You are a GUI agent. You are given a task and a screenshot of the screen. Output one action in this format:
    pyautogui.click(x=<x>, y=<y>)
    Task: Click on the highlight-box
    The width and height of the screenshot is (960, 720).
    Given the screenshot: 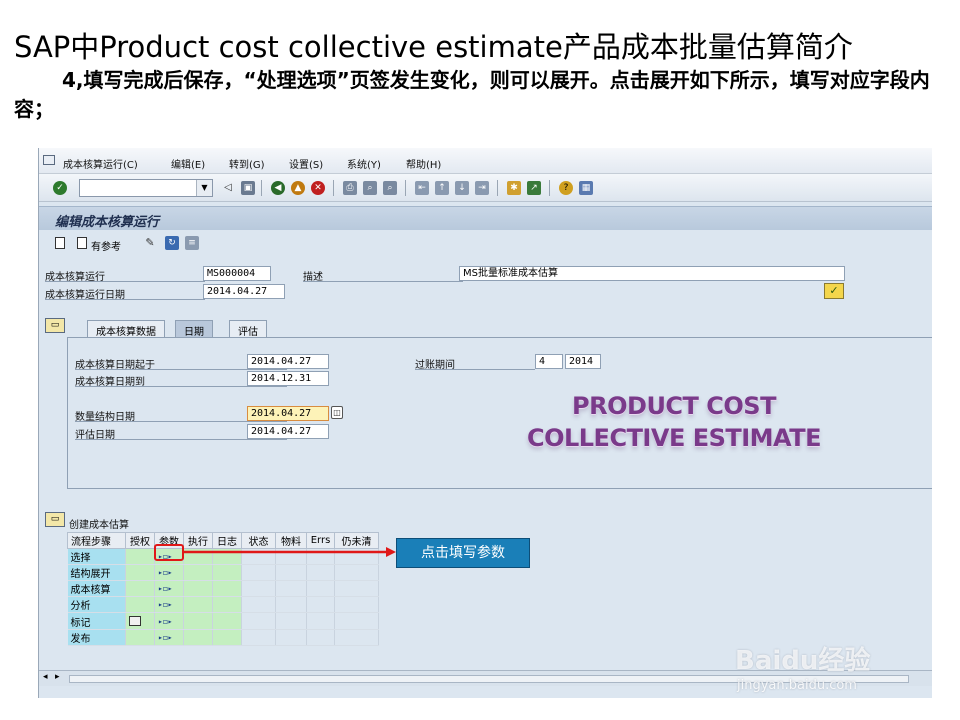 What is the action you would take?
    pyautogui.click(x=169, y=552)
    